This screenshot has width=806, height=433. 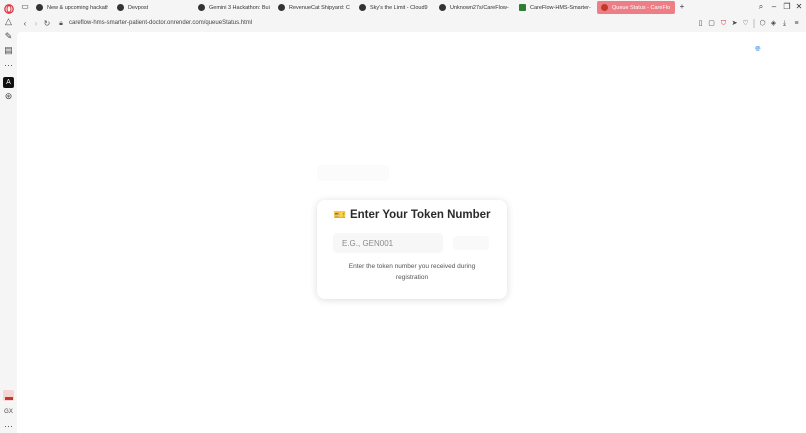 What do you see at coordinates (604, 7) in the screenshot?
I see `careflow-favicon-icon` at bounding box center [604, 7].